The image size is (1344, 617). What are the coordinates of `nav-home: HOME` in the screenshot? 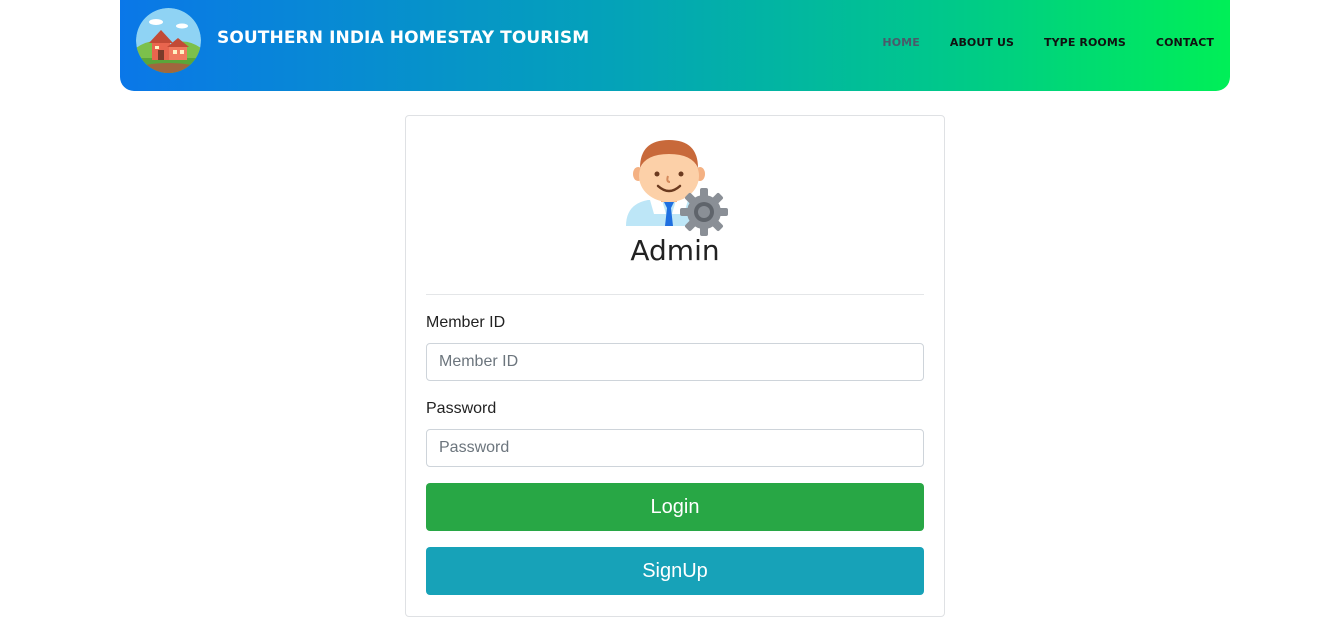 It's located at (900, 42).